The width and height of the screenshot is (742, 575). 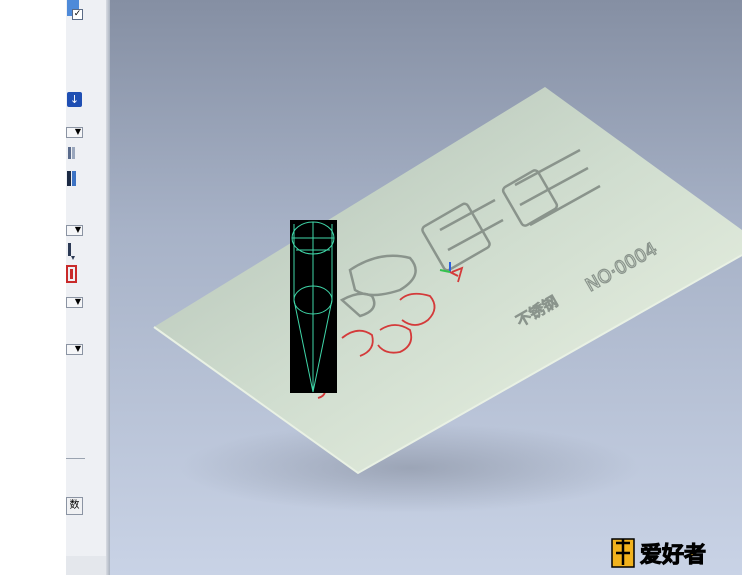 I want to click on separator, so click(x=75, y=458).